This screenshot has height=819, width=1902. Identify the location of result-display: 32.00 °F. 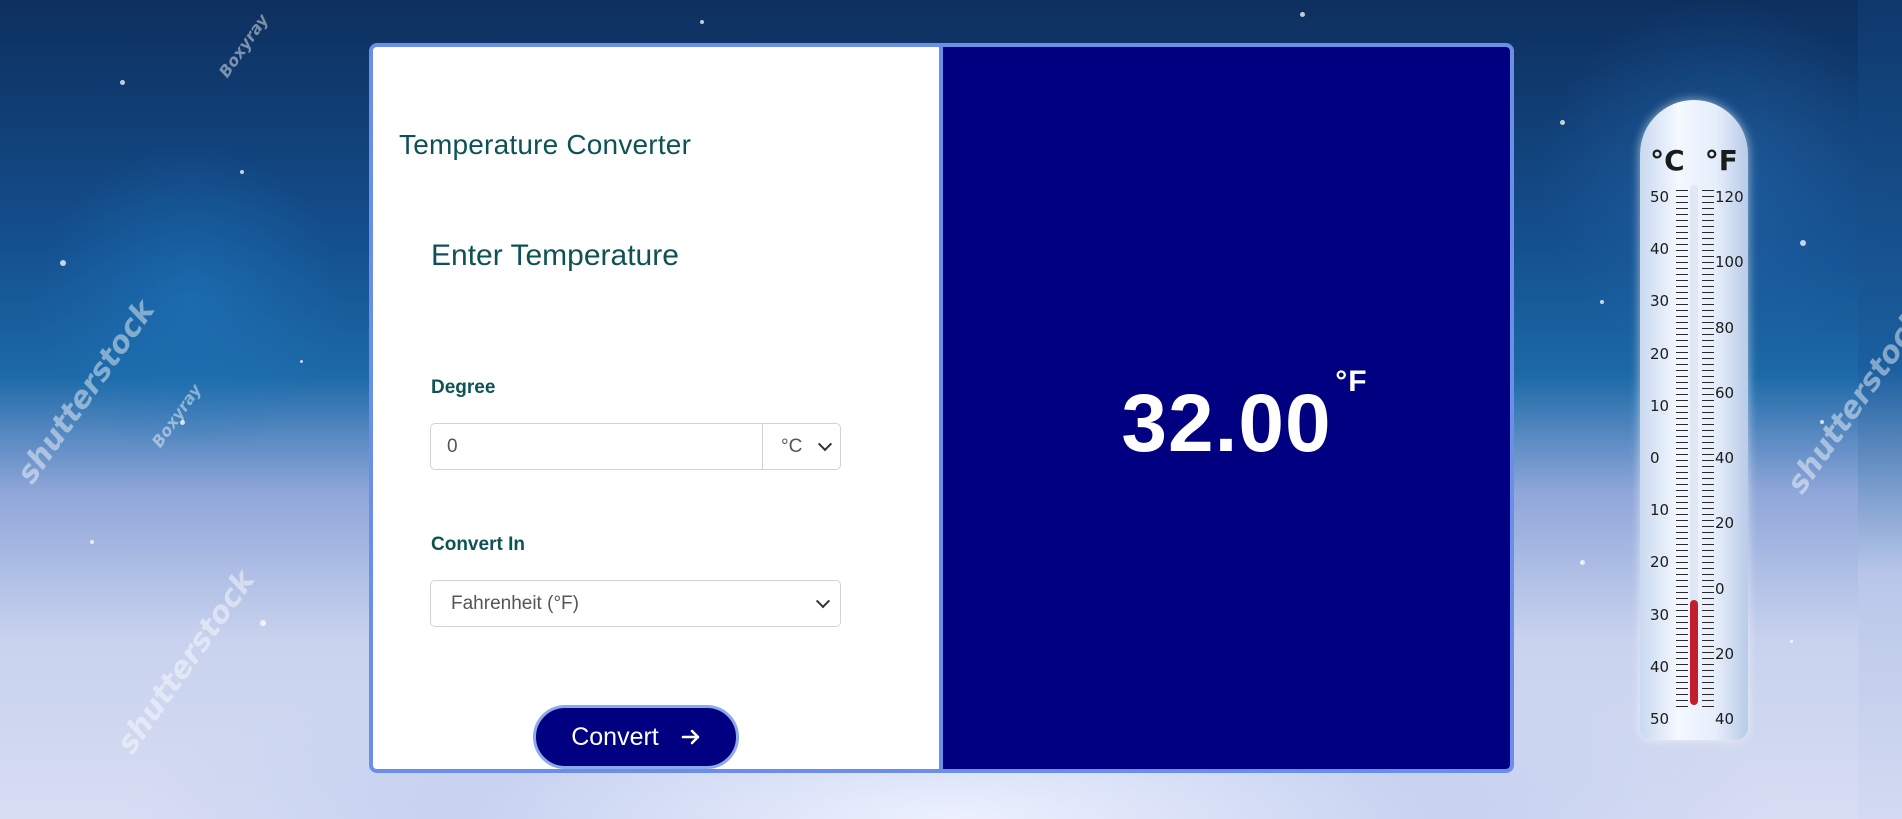
(1226, 418).